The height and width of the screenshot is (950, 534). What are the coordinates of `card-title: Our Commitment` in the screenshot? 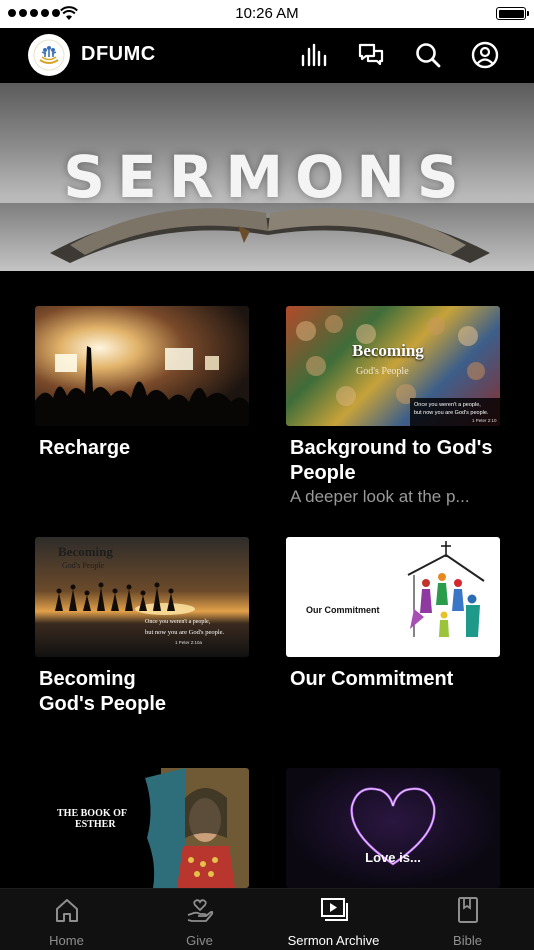 It's located at (372, 679).